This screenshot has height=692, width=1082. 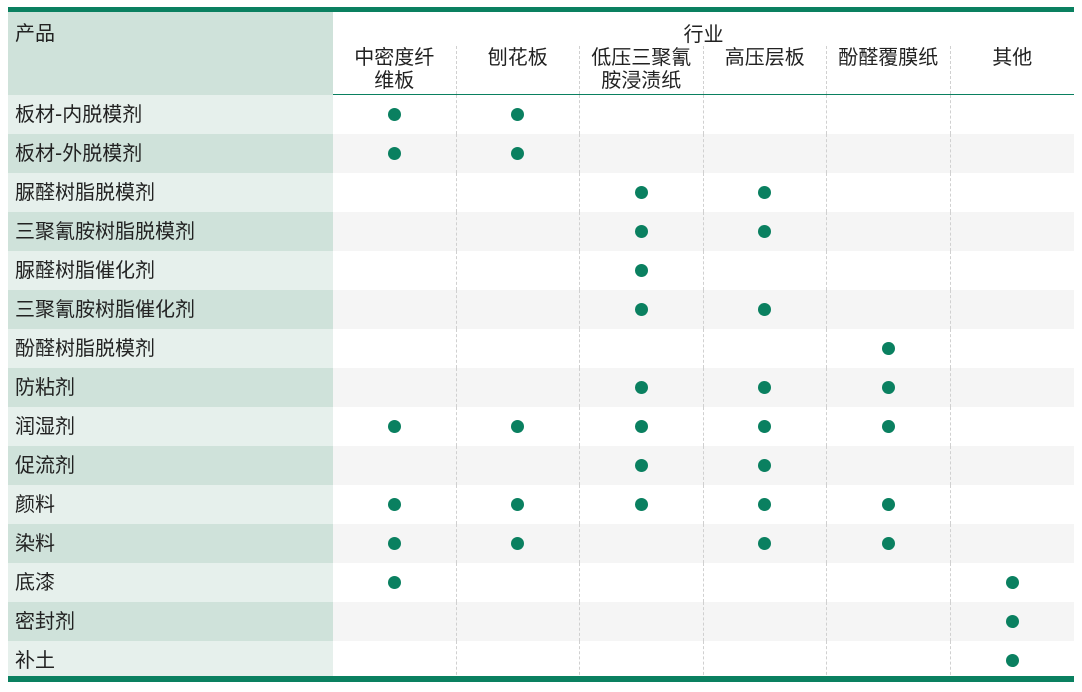 What do you see at coordinates (170, 621) in the screenshot?
I see `product-name: 密封剂` at bounding box center [170, 621].